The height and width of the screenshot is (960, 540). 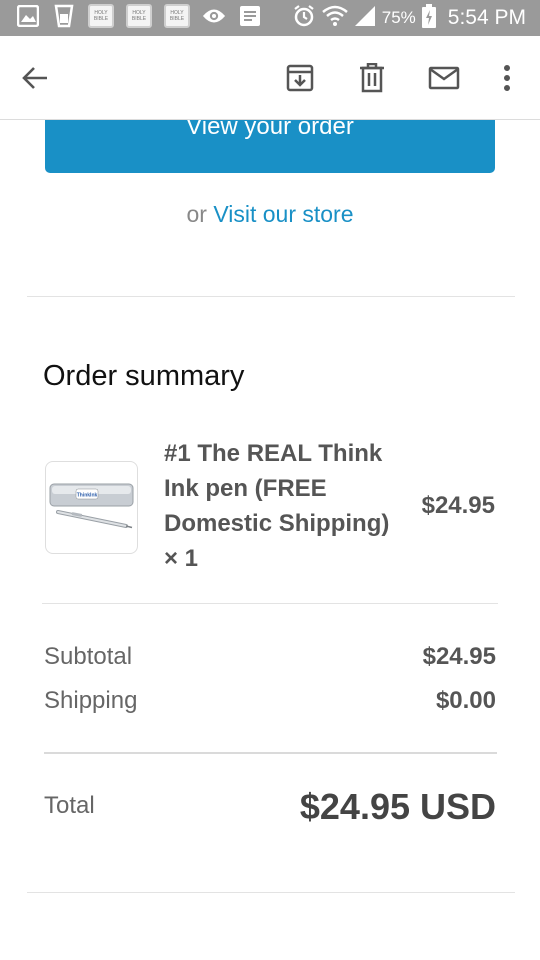 What do you see at coordinates (88, 656) in the screenshot?
I see `subtotal-label: Subtotal` at bounding box center [88, 656].